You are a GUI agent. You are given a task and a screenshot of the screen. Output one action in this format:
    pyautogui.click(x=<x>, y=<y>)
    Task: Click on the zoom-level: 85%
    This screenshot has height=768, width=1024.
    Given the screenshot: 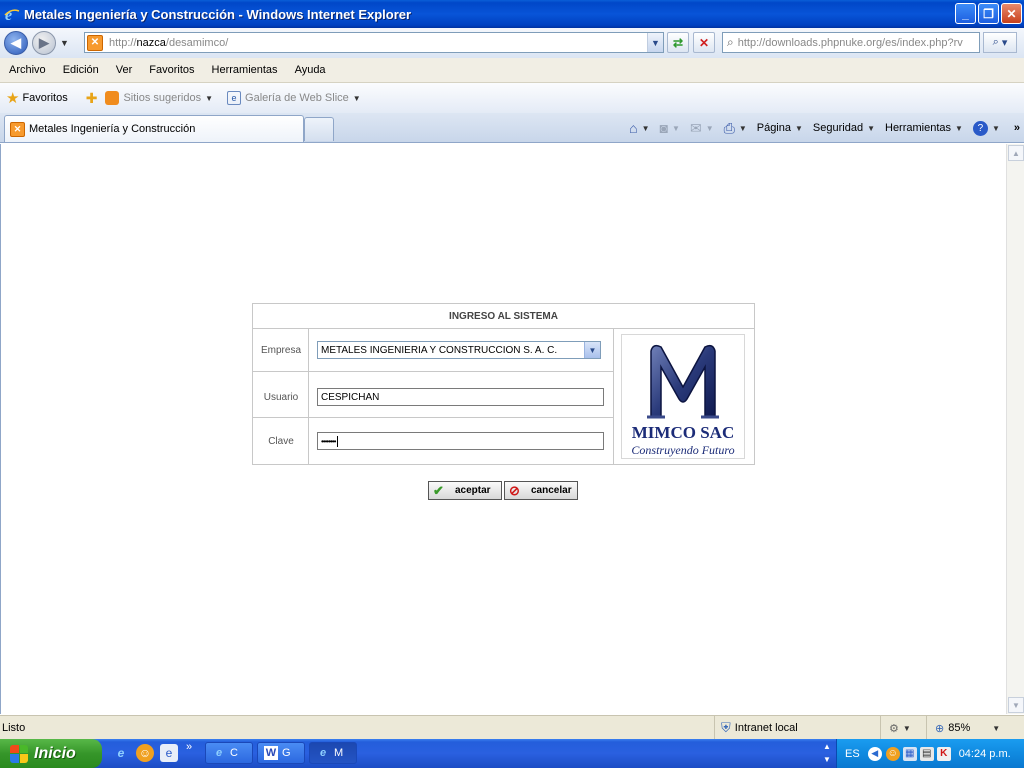 What is the action you would take?
    pyautogui.click(x=959, y=728)
    